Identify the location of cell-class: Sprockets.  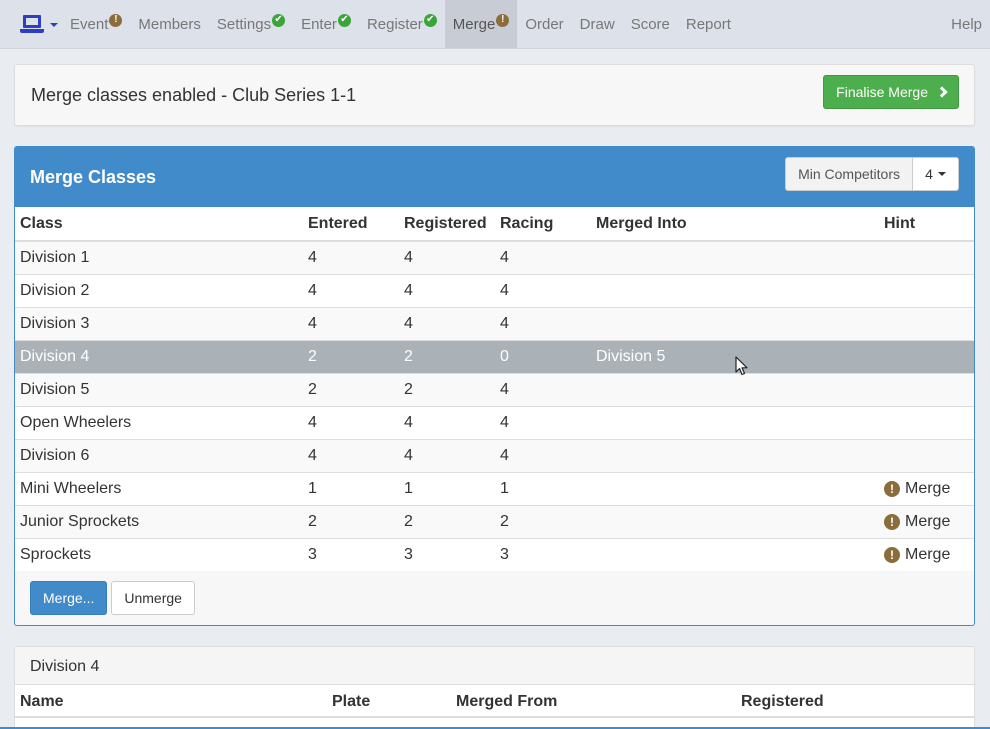
(159, 554).